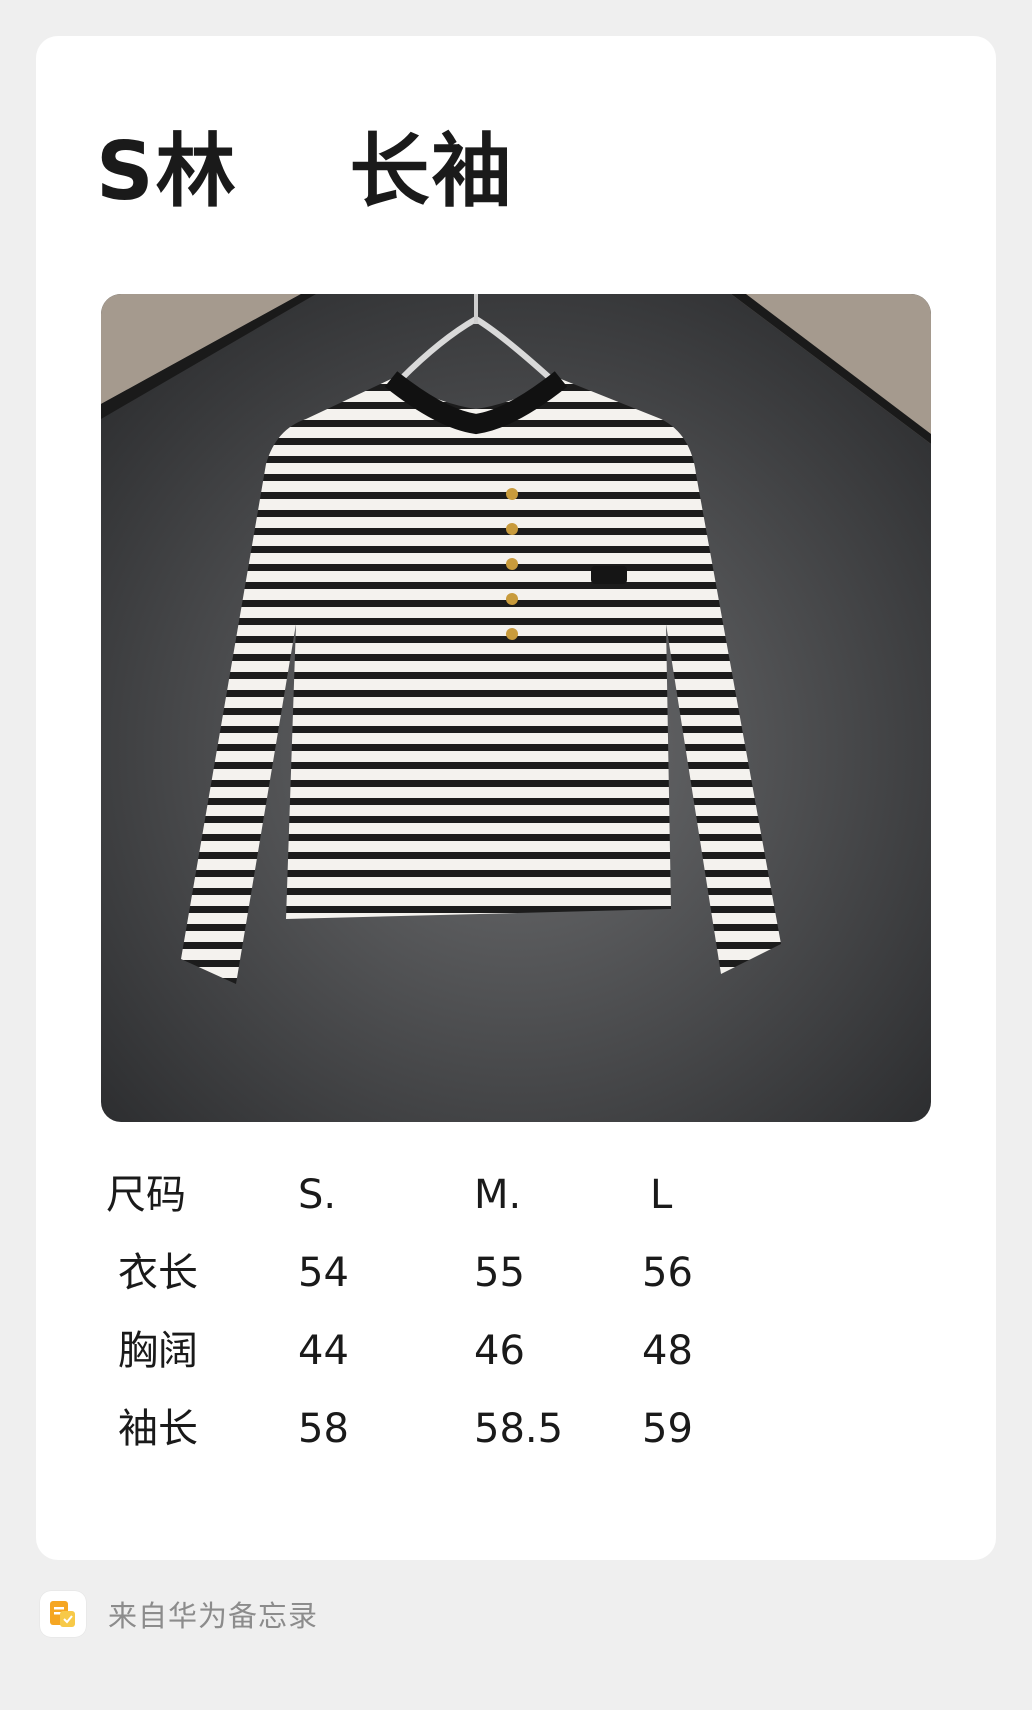  I want to click on table-row: 衣长 54 55 56, so click(521, 1273).